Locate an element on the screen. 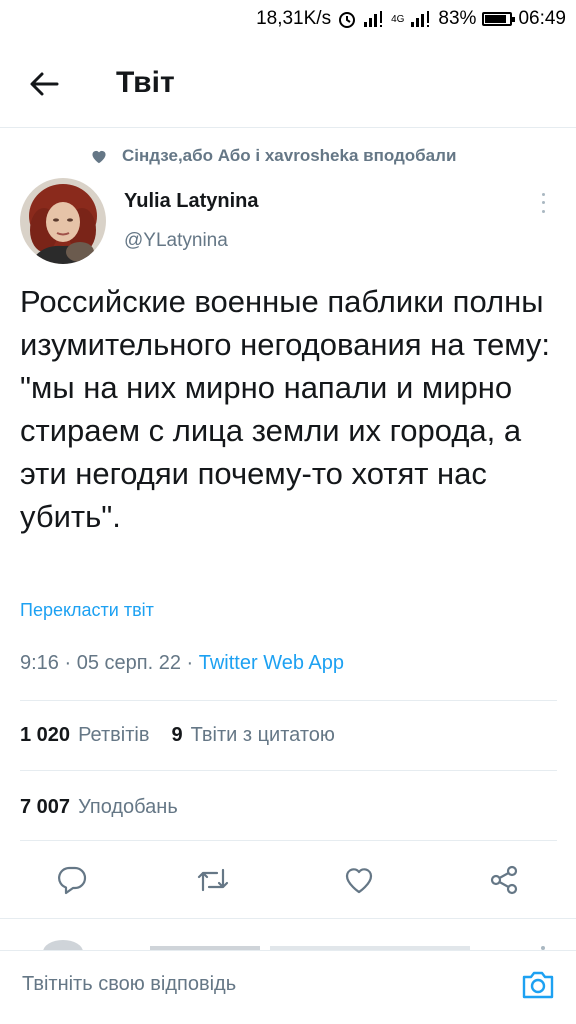 Image resolution: width=576 pixels, height=1024 pixels. retweets-stat: 1 020 Ретвітів is located at coordinates (84, 735).